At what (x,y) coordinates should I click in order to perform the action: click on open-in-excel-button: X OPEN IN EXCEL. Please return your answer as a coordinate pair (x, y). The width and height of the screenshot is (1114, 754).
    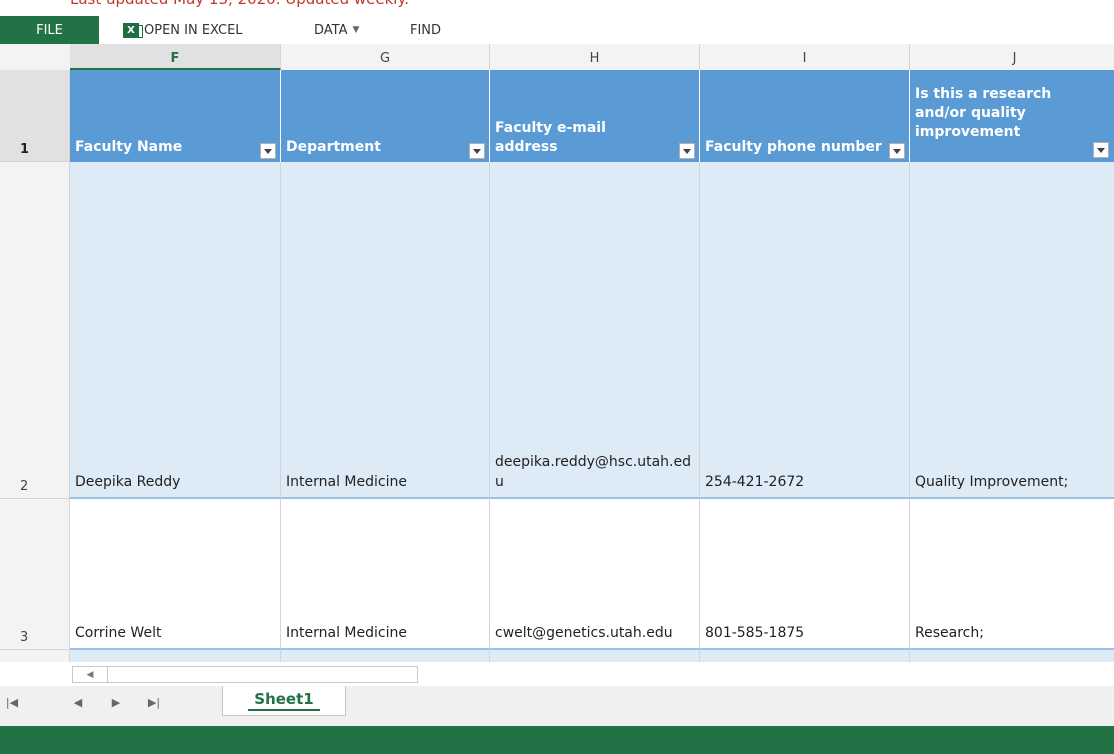
    Looking at the image, I should click on (183, 30).